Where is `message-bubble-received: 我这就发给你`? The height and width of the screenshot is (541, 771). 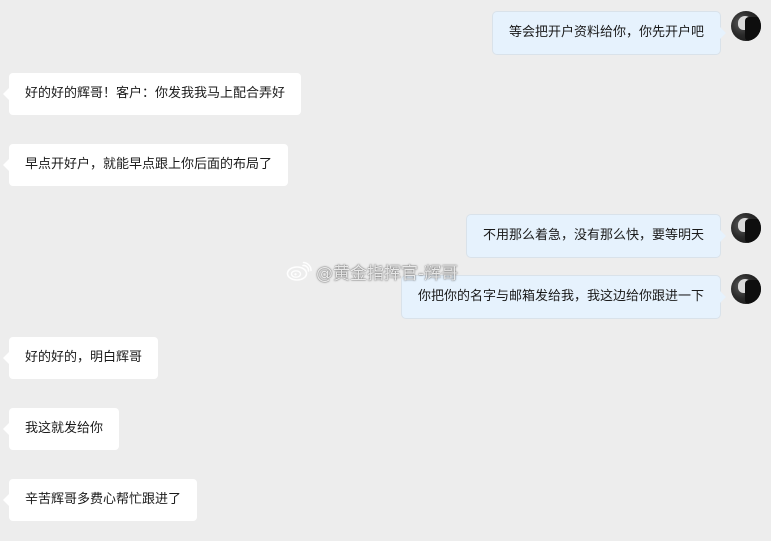
message-bubble-received: 我这就发给你 is located at coordinates (61, 429).